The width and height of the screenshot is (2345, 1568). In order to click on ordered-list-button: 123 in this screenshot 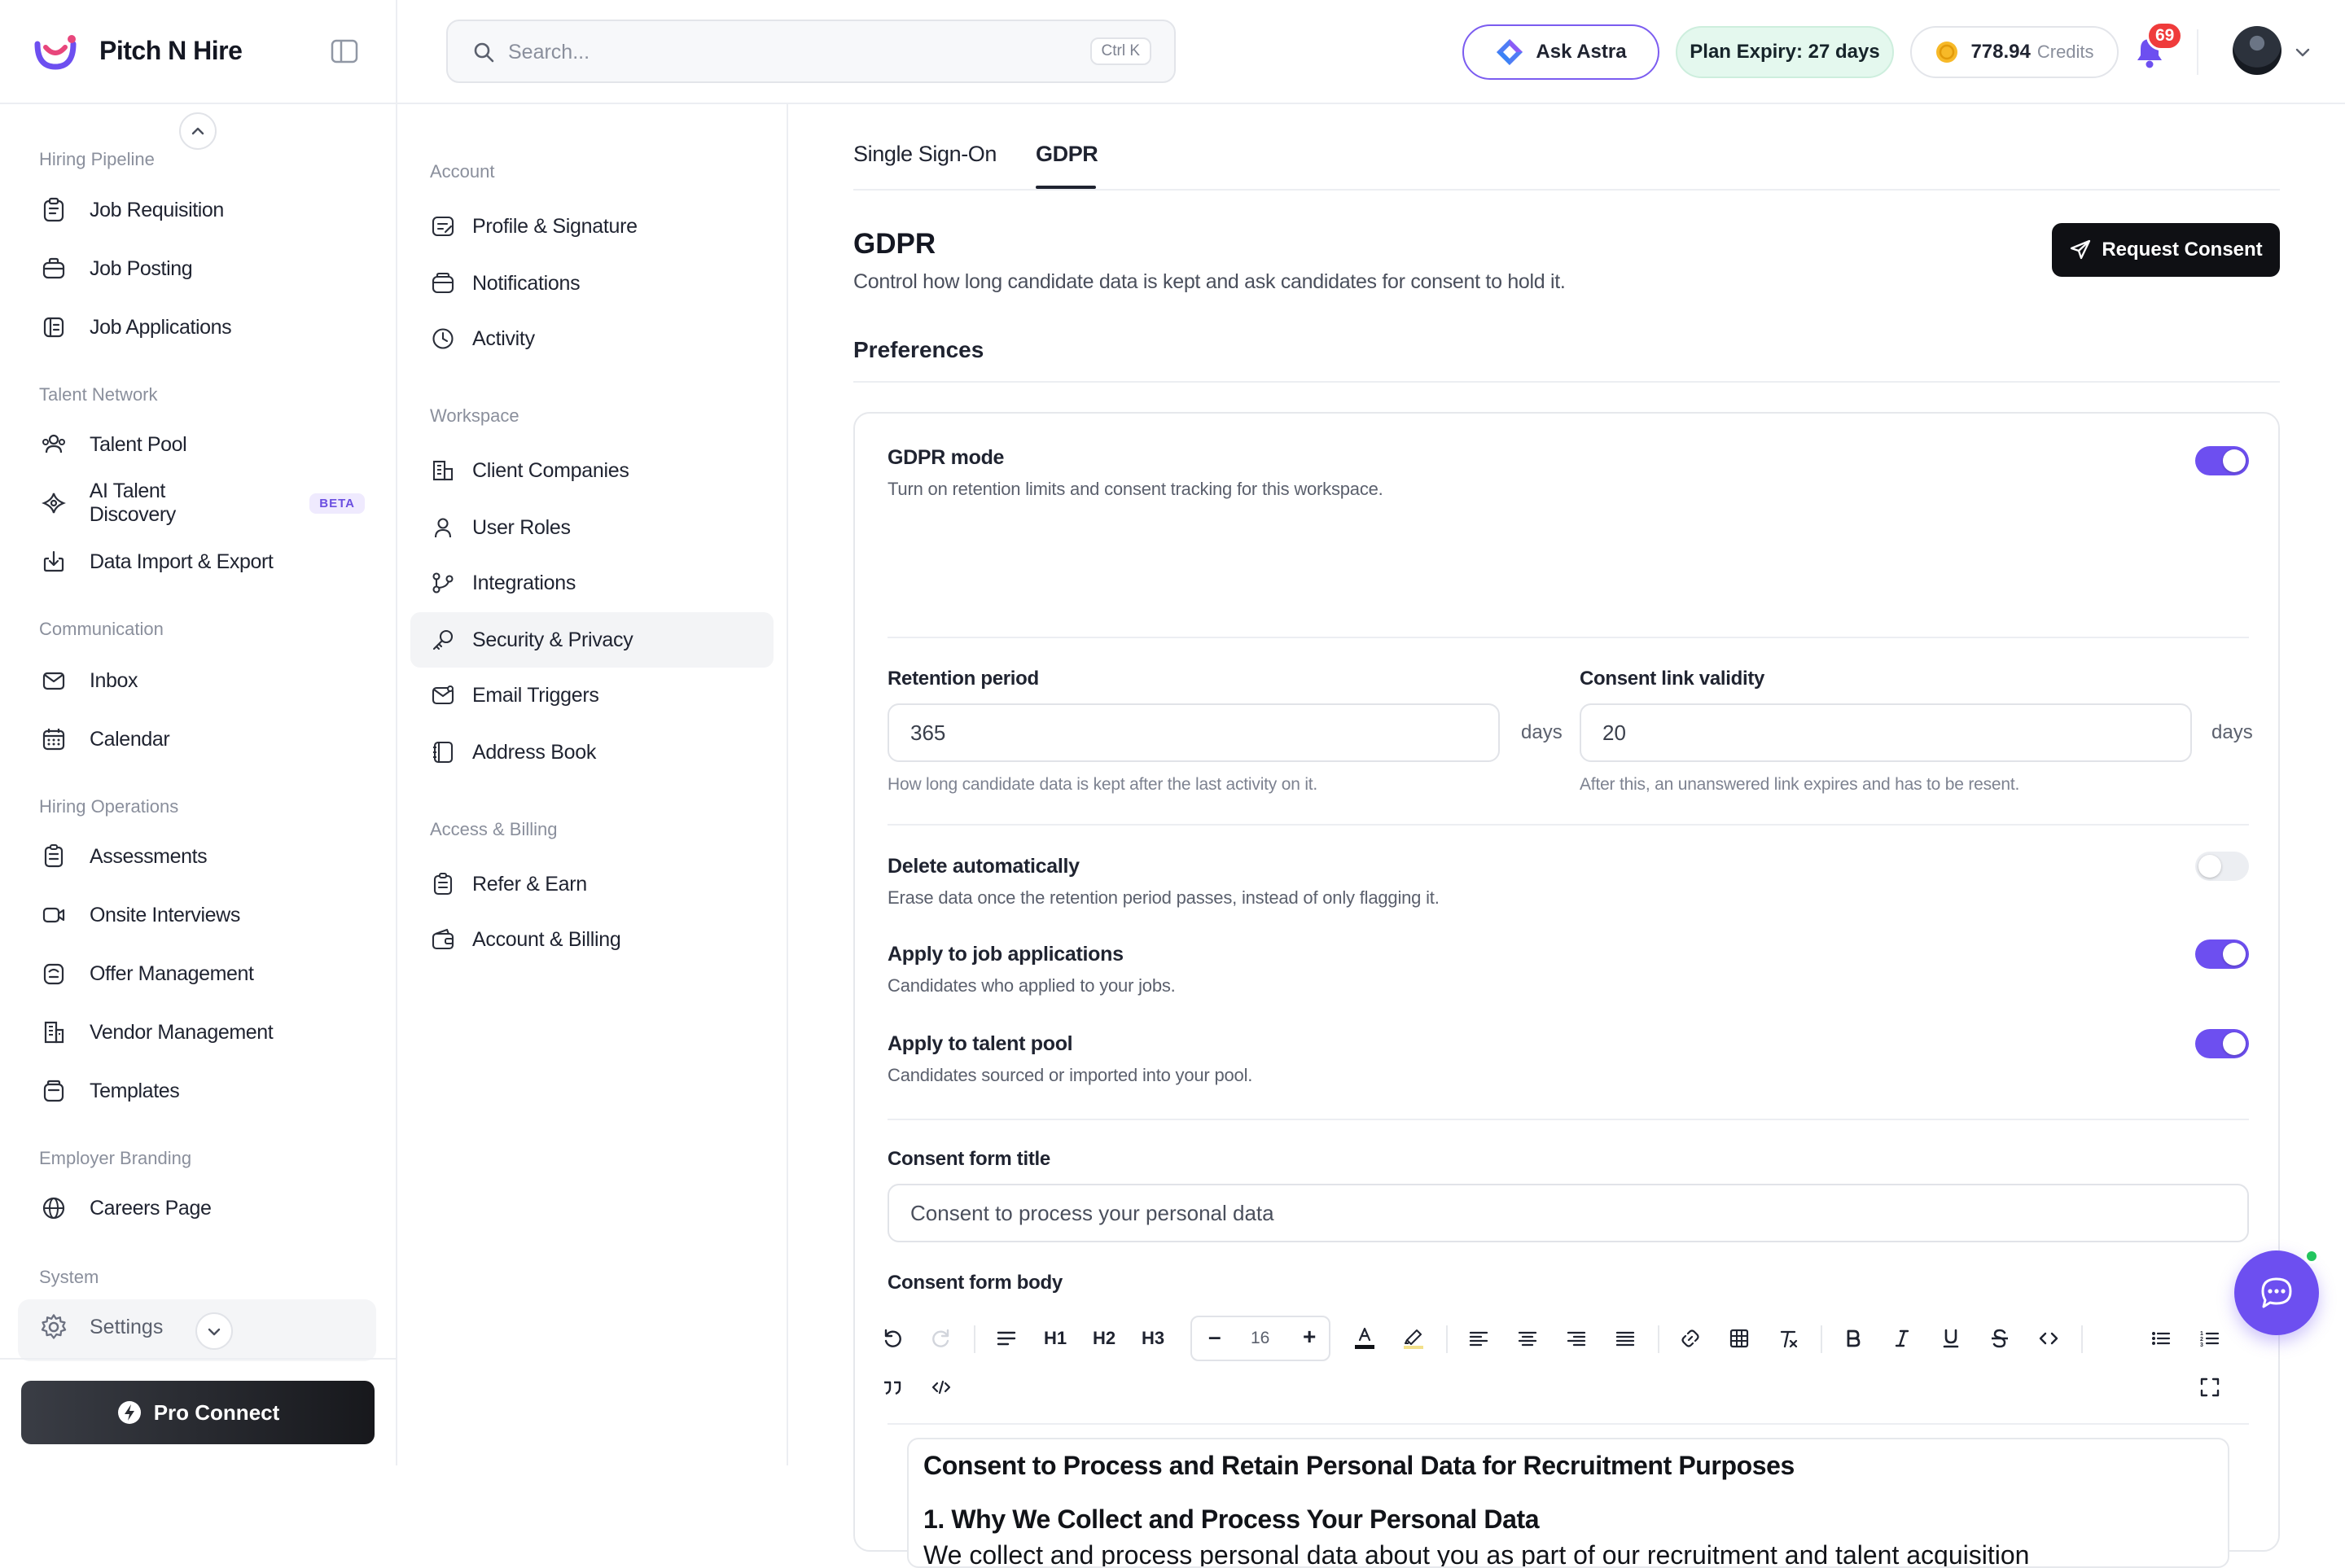, I will do `click(2210, 1339)`.